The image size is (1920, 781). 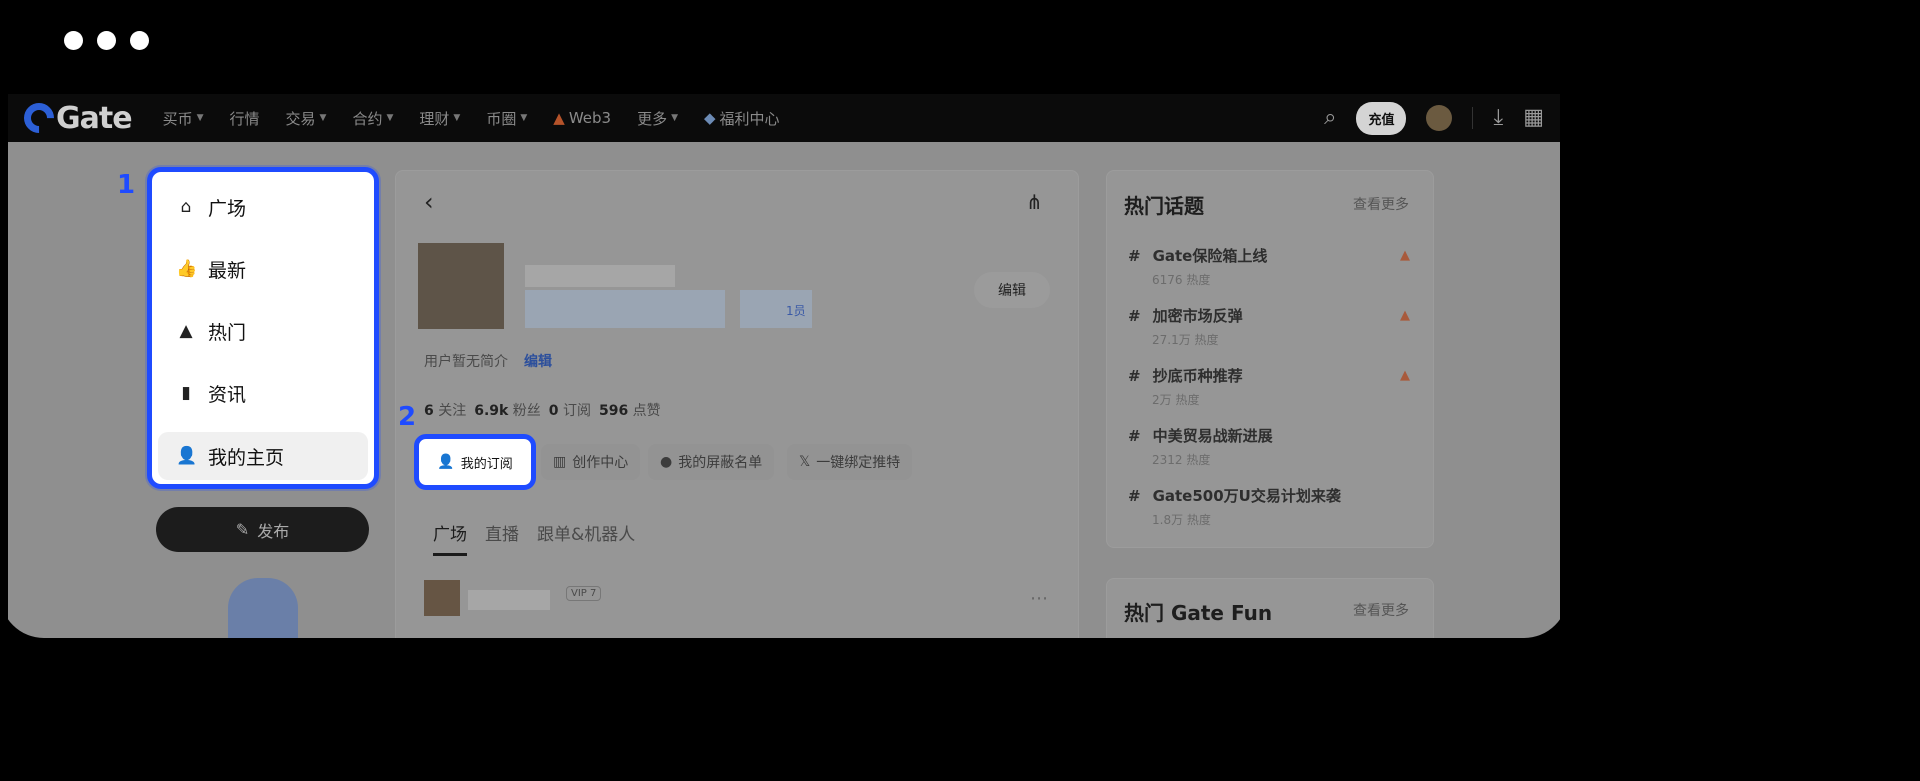 I want to click on sidebar-item-label: 资讯, so click(x=227, y=394).